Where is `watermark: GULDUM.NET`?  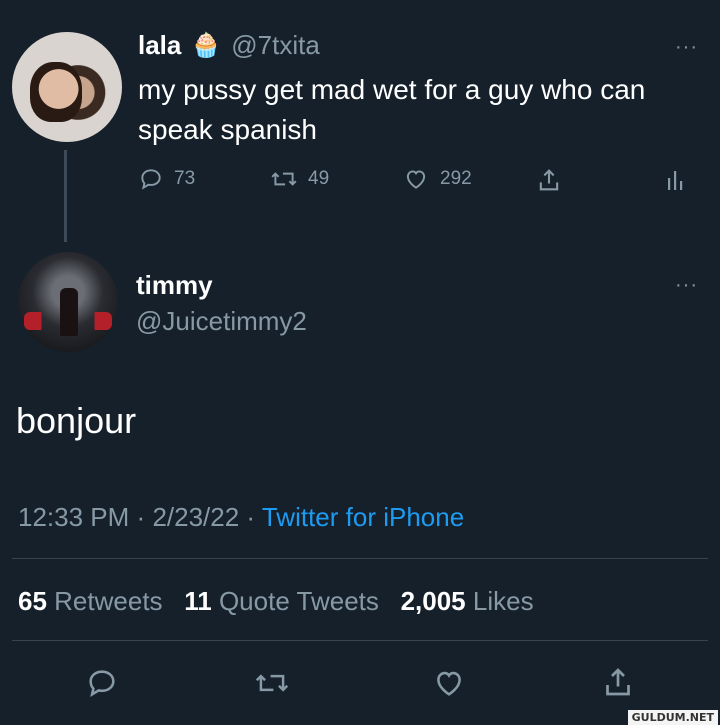 watermark: GULDUM.NET is located at coordinates (672, 717).